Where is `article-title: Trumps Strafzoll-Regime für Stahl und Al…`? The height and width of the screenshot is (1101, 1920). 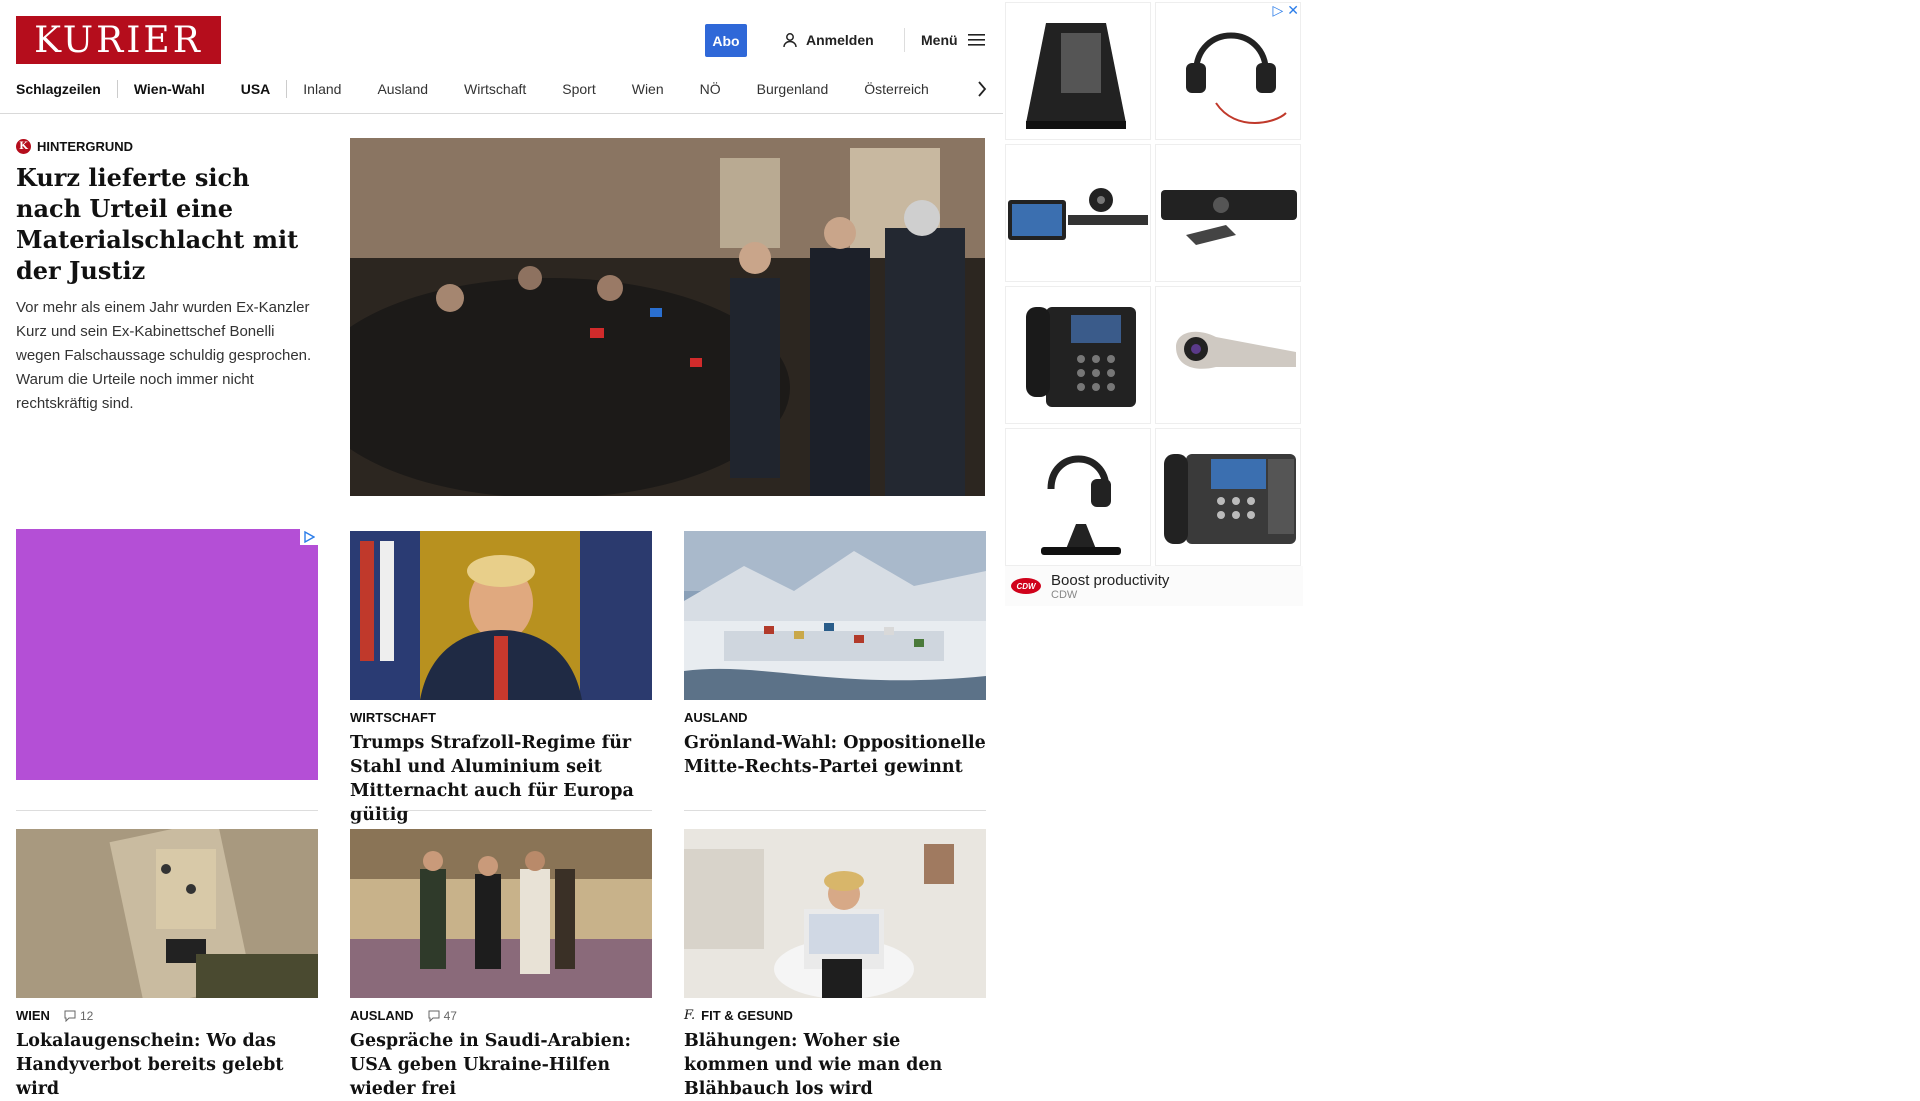
article-title: Trumps Strafzoll-Regime für Stahl und Al… is located at coordinates (501, 779).